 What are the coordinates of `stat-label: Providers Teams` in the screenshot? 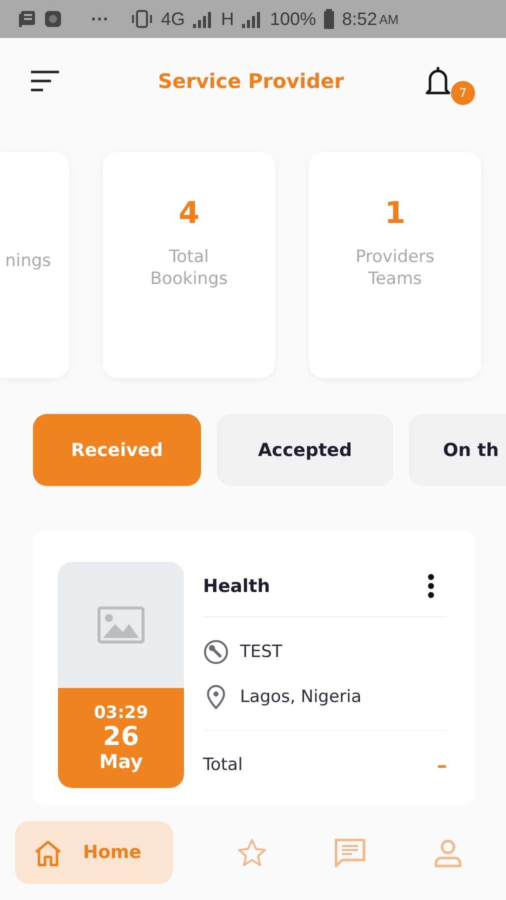 It's located at (395, 268).